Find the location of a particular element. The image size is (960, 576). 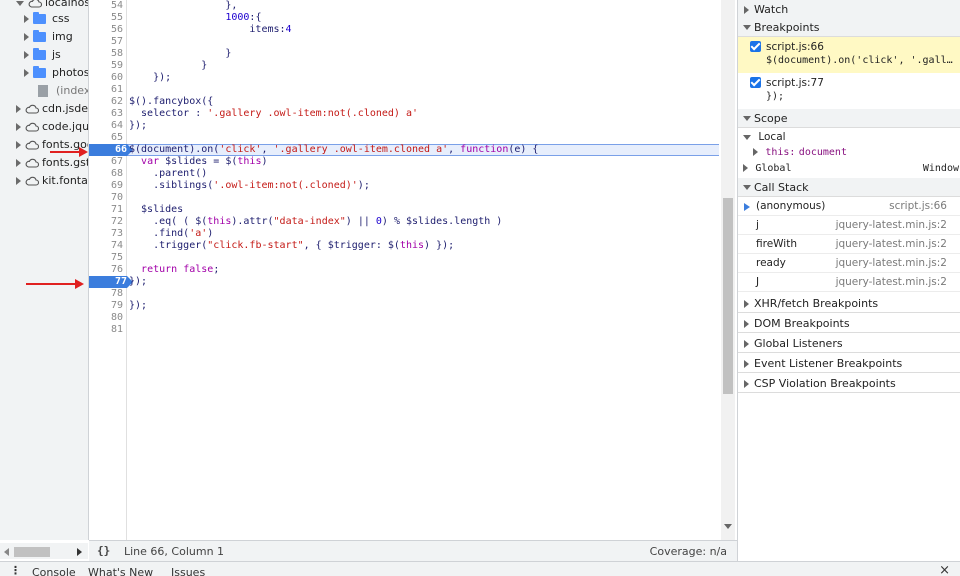

line-number: 73 is located at coordinates (106, 234).